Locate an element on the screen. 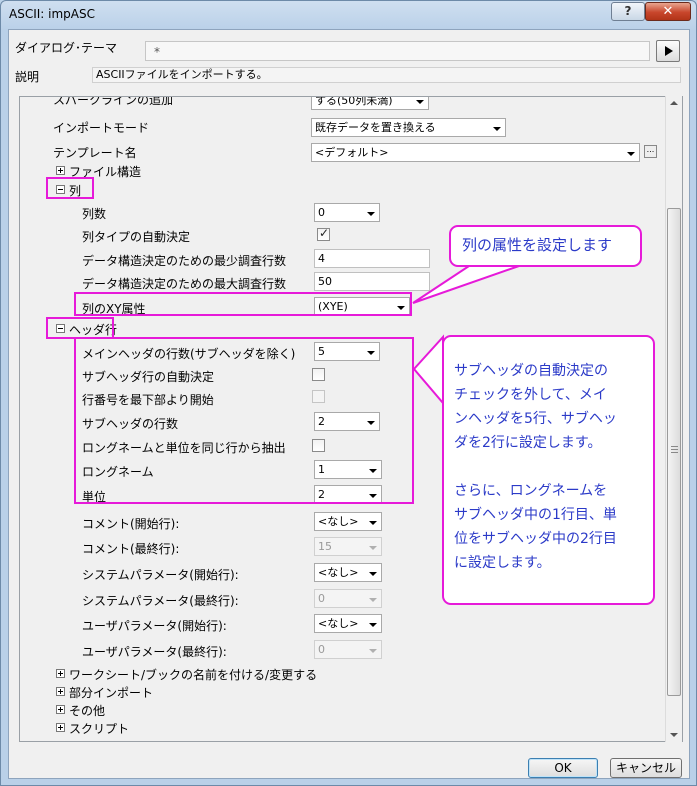 Image resolution: width=697 pixels, height=786 pixels. import-mode-value: 既存データを置き換える is located at coordinates (375, 127).